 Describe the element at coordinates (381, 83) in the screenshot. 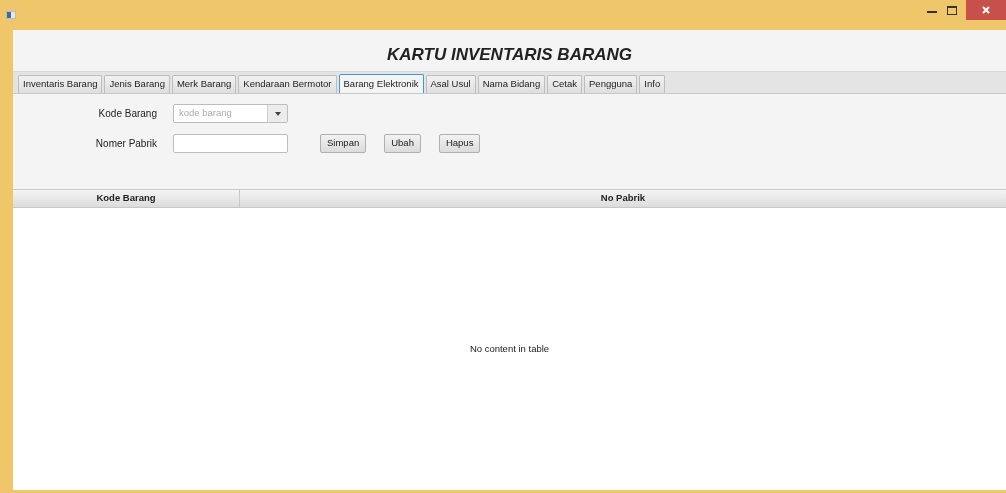

I see `tab: Barang Elektronik` at that location.